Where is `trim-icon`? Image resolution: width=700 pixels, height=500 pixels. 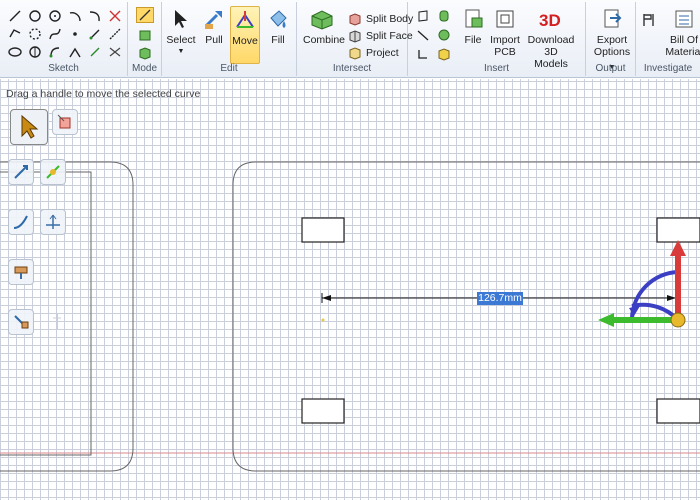
trim-icon is located at coordinates (115, 16).